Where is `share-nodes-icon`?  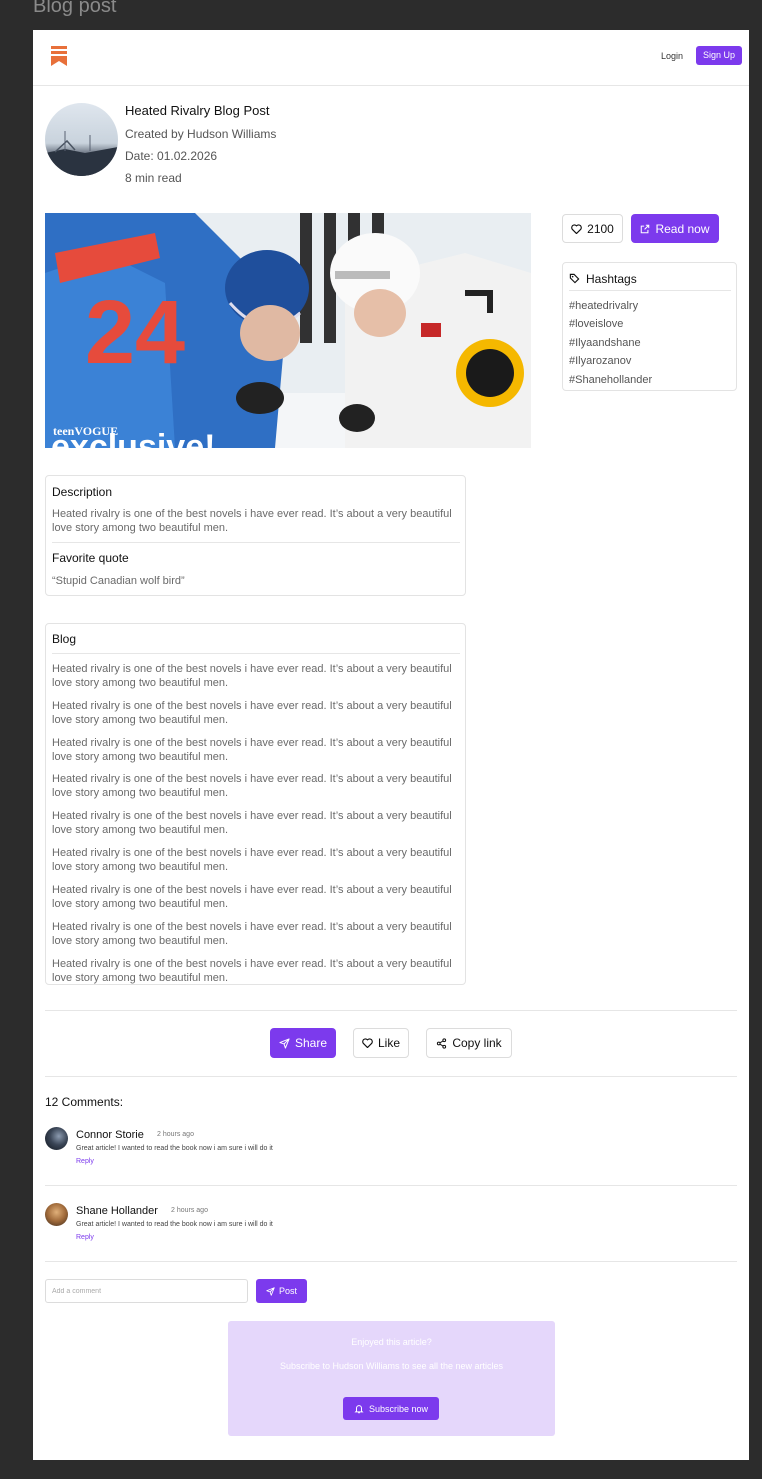 share-nodes-icon is located at coordinates (442, 1043).